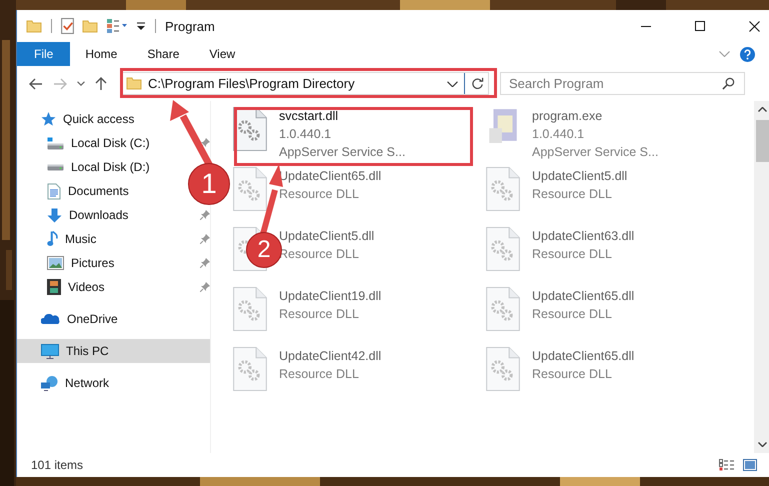  Describe the element at coordinates (69, 319) in the screenshot. I see `sidebar-item: OneDrive` at that location.